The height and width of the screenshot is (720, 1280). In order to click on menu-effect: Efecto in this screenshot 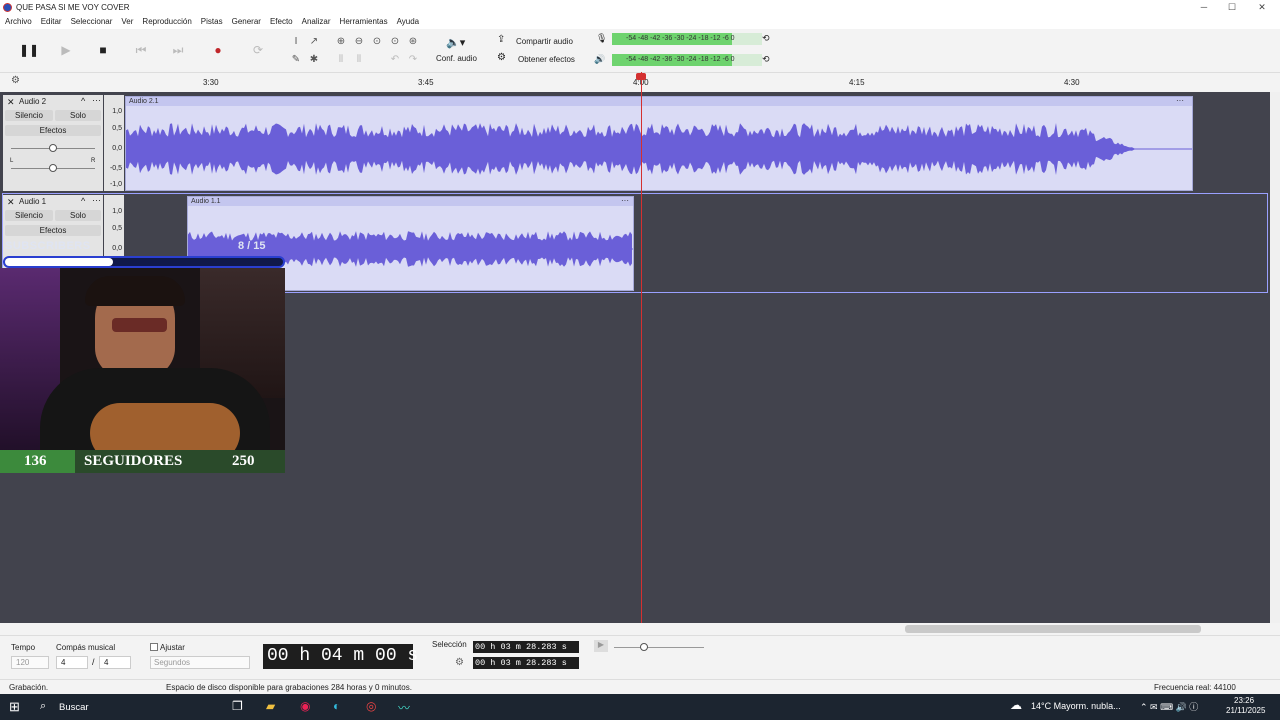, I will do `click(281, 22)`.